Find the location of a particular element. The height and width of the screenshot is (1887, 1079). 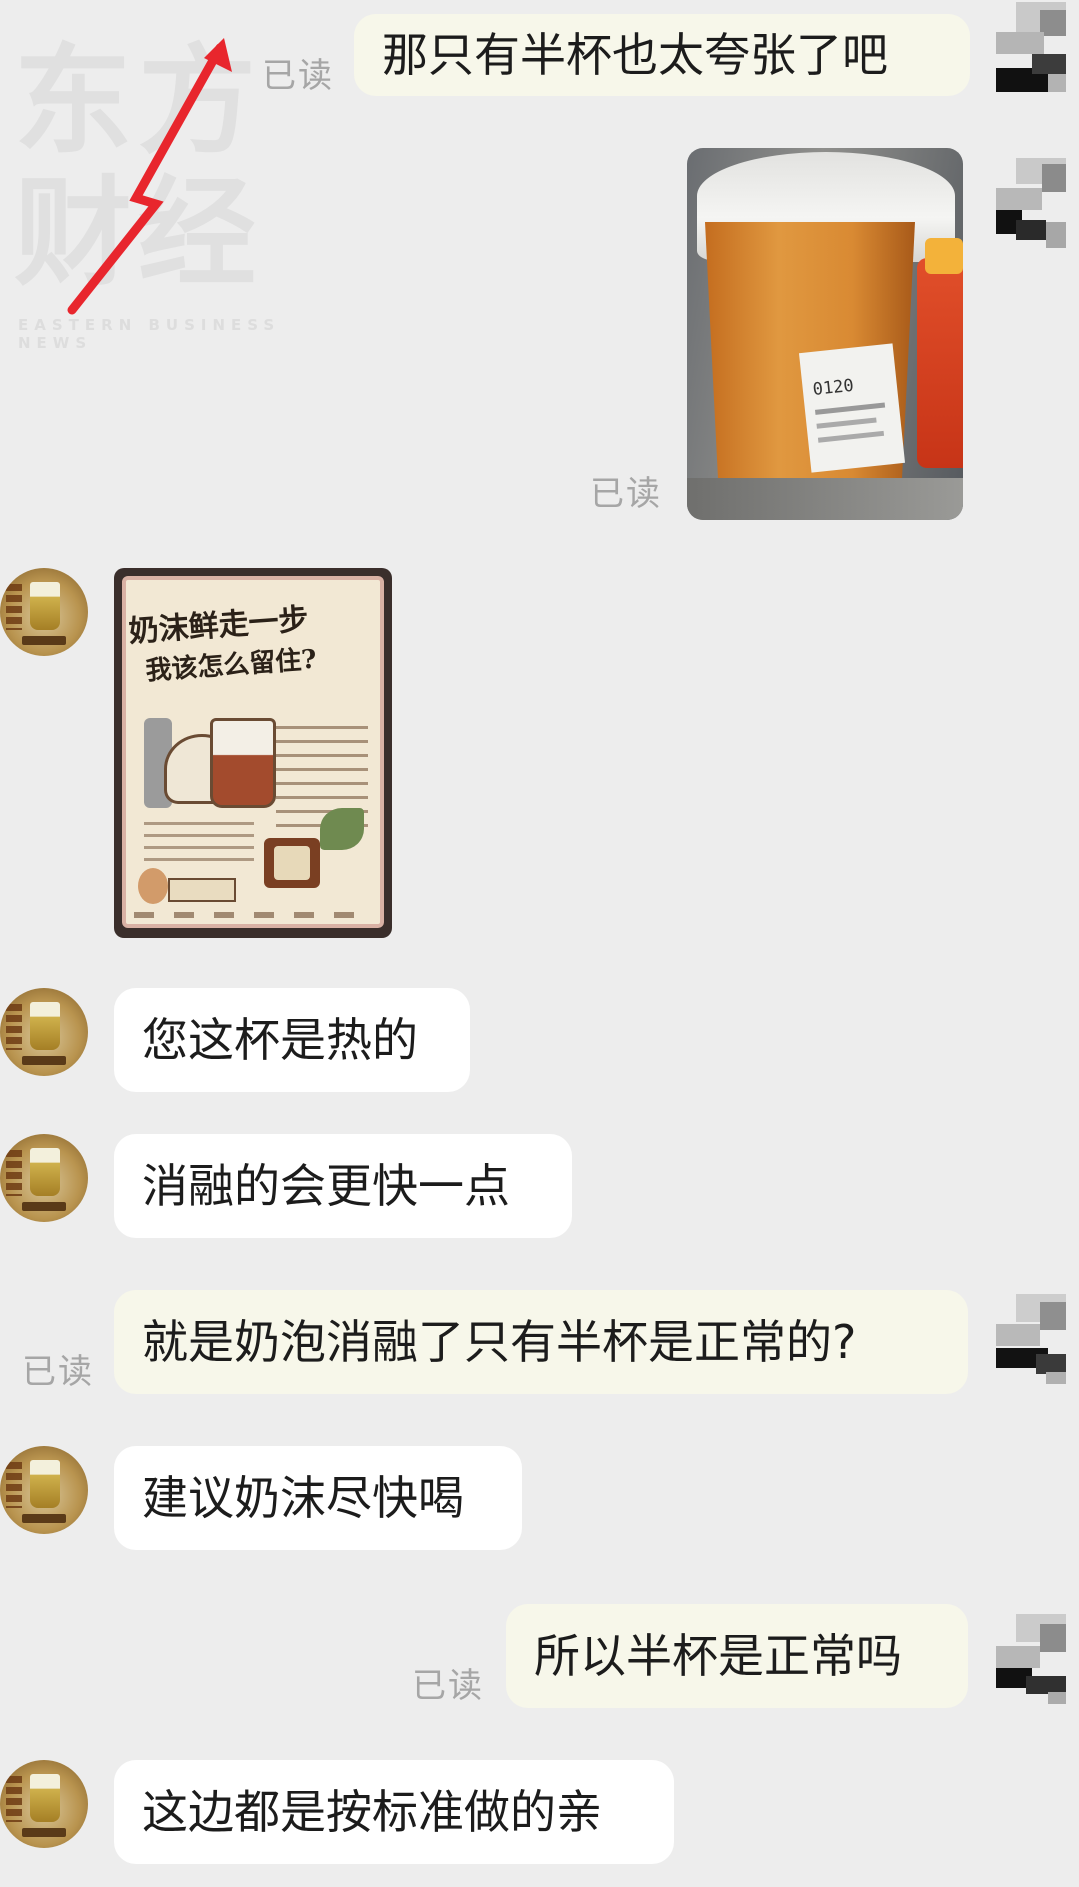

message-text: 建议奶沫尽快喝 is located at coordinates (303, 1498).